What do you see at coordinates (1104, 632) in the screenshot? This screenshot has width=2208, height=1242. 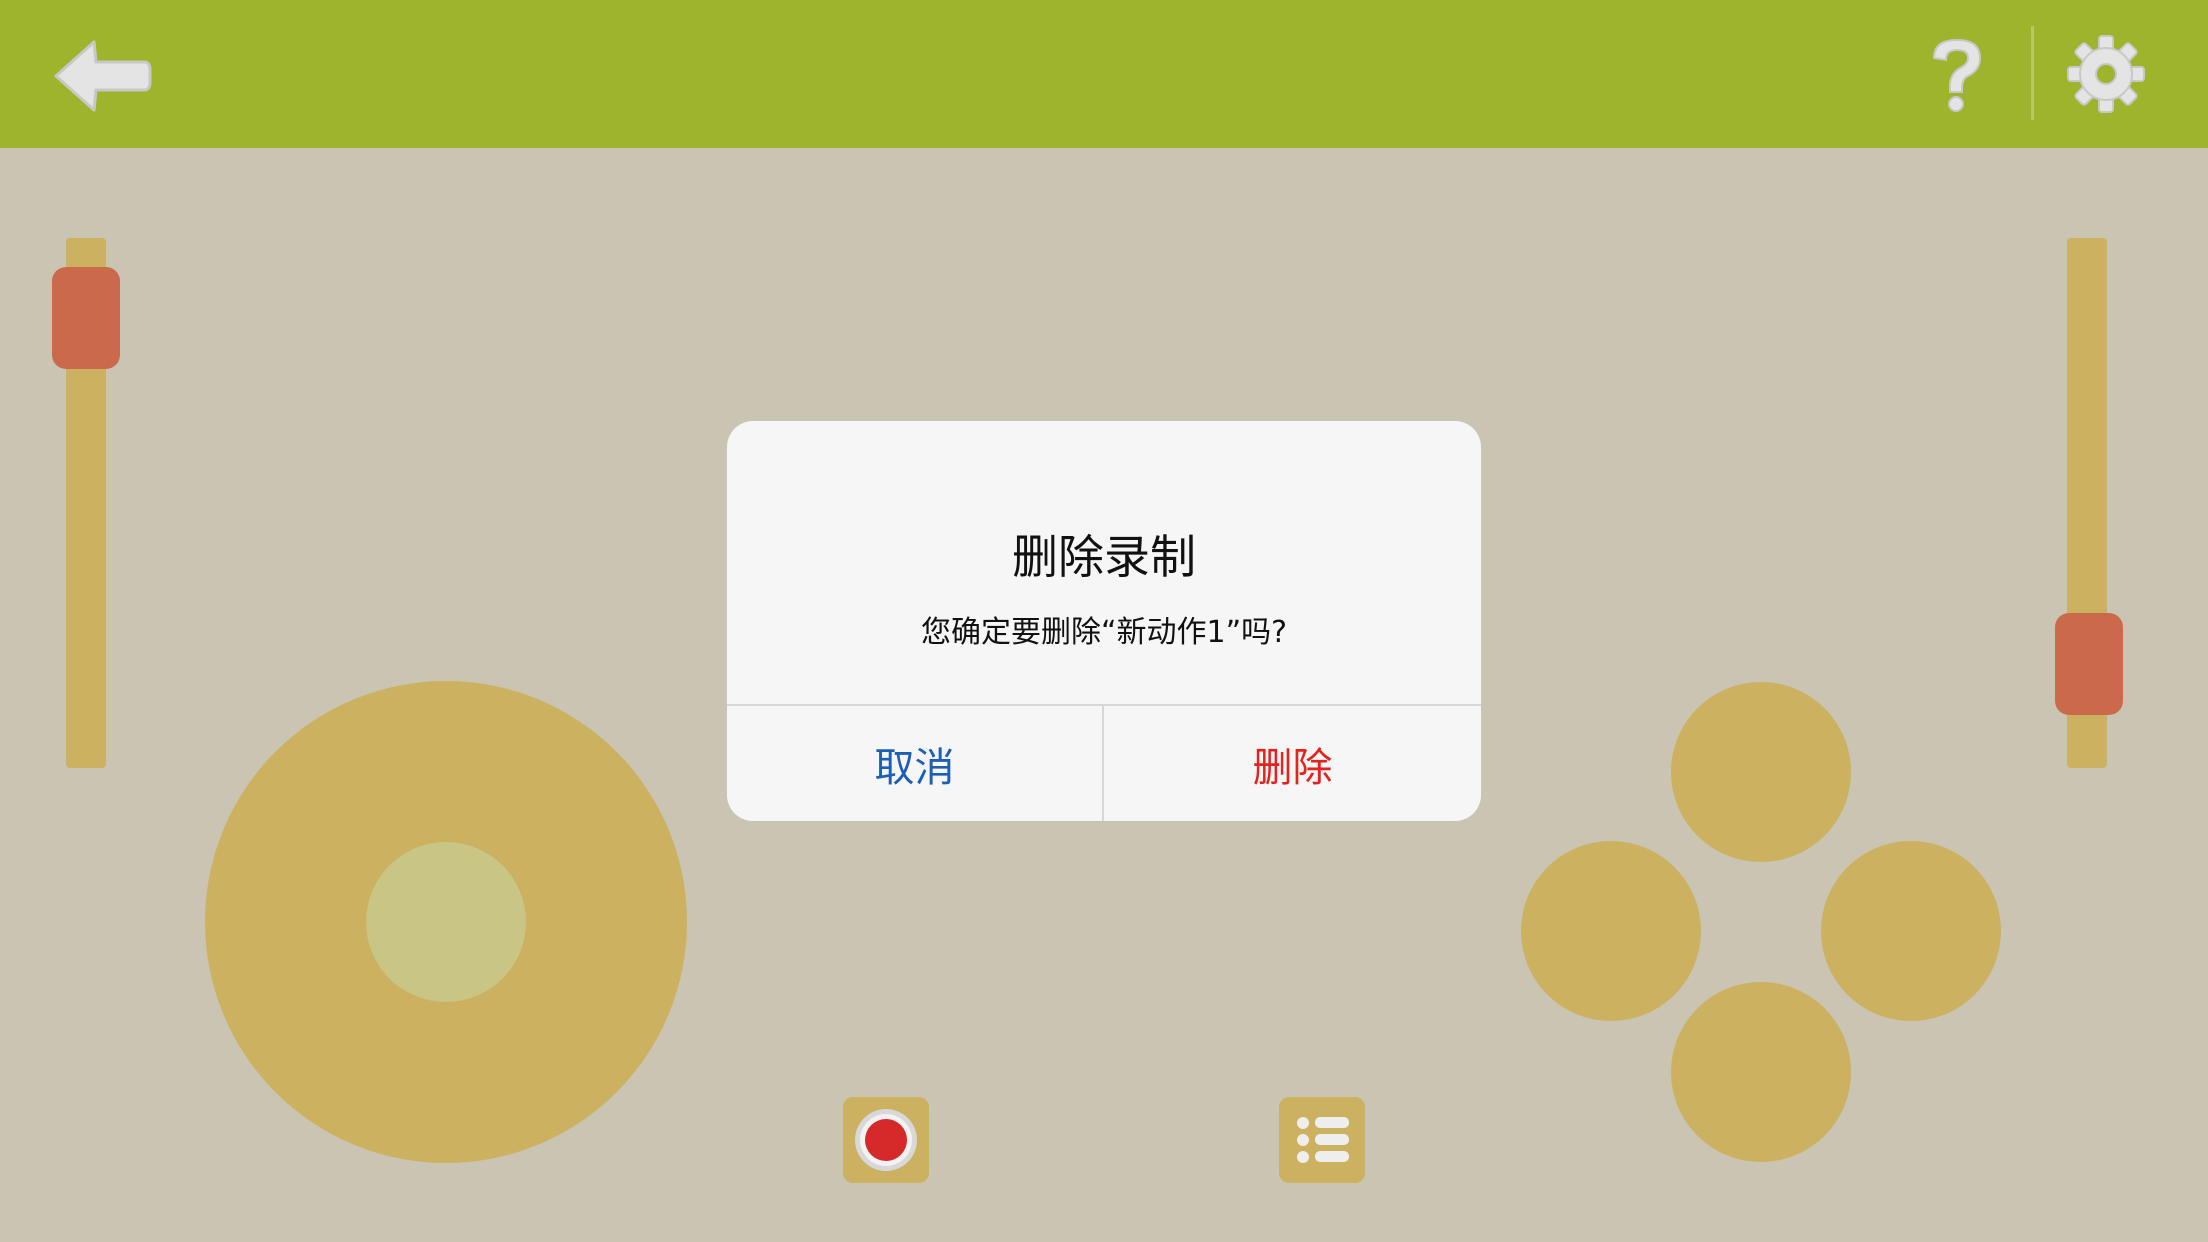 I see `dialog-message: 您确定要删除“新动作1”吗?` at bounding box center [1104, 632].